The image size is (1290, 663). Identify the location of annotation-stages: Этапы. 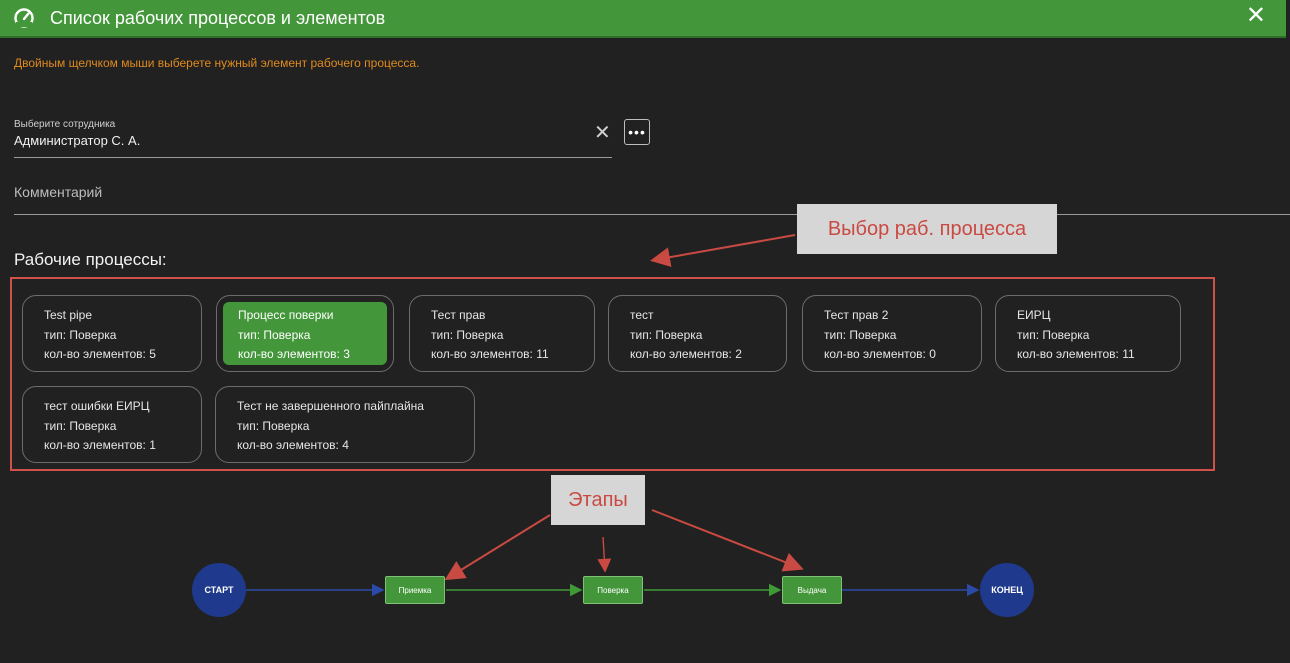
(598, 500).